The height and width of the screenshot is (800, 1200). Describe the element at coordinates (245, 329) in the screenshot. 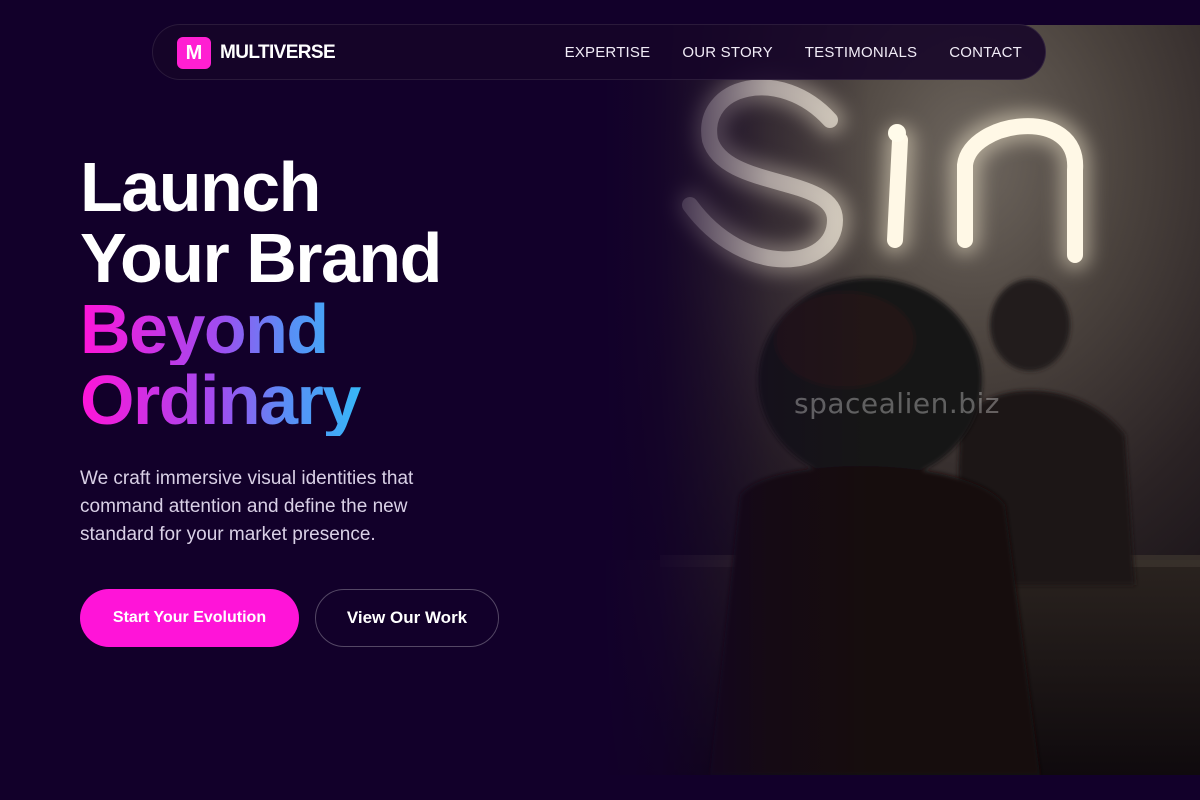

I see `headline-line-3-gradient: Beyond` at that location.